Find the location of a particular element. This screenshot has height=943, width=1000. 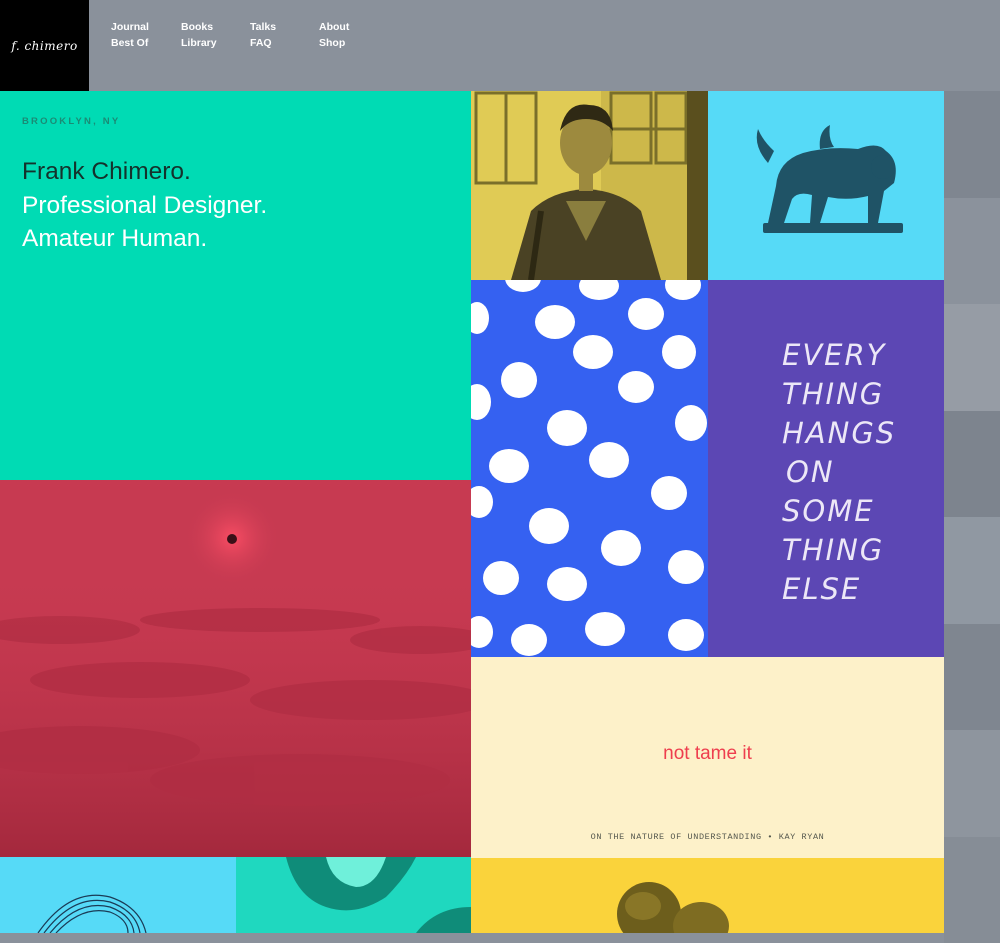

fruit-photo-tile is located at coordinates (707, 895).